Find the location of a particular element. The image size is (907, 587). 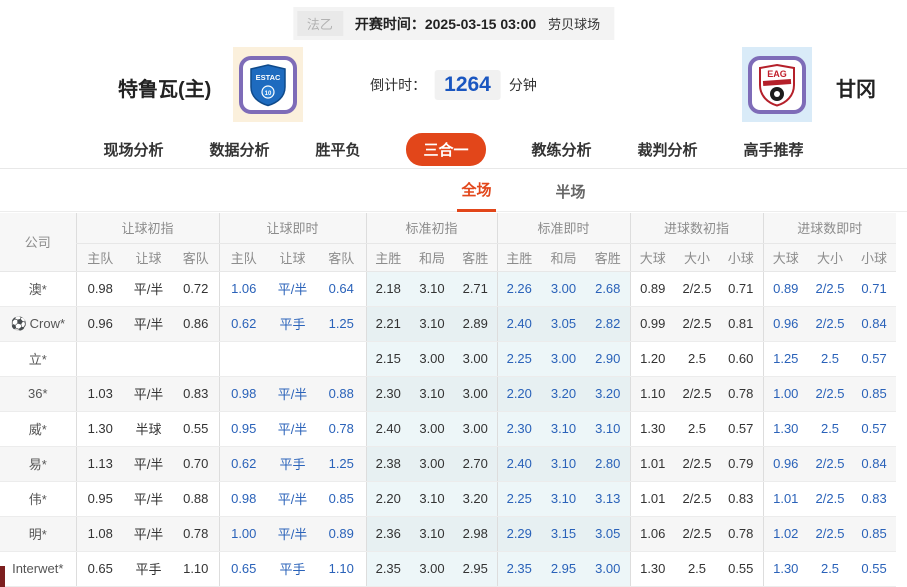

sub-header: 客胜 is located at coordinates (608, 257).